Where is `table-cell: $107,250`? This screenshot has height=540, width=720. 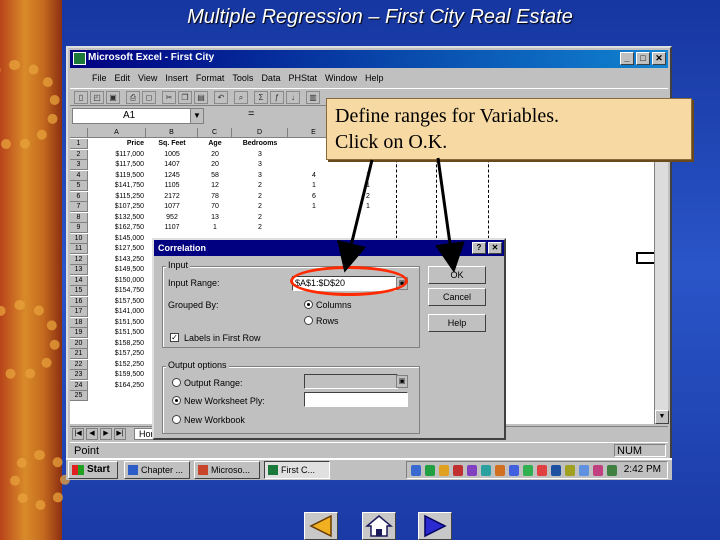 table-cell: $107,250 is located at coordinates (117, 207).